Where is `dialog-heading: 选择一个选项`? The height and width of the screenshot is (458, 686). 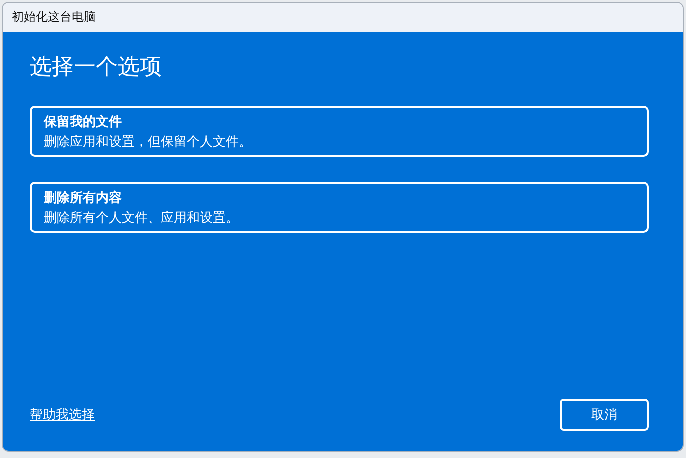
dialog-heading: 选择一个选项 is located at coordinates (96, 68).